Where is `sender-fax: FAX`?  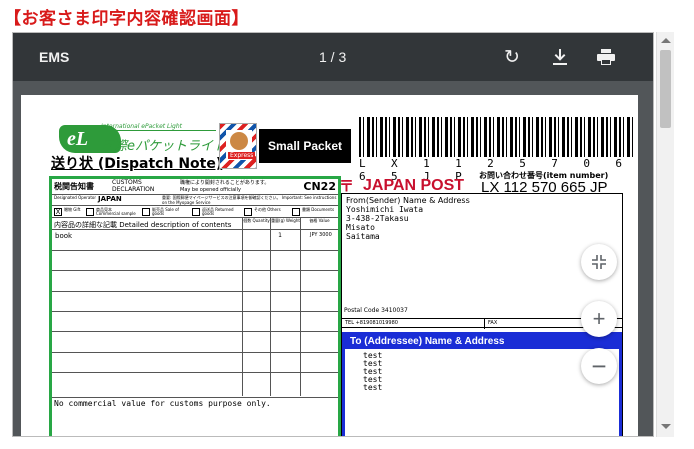 sender-fax: FAX is located at coordinates (493, 323).